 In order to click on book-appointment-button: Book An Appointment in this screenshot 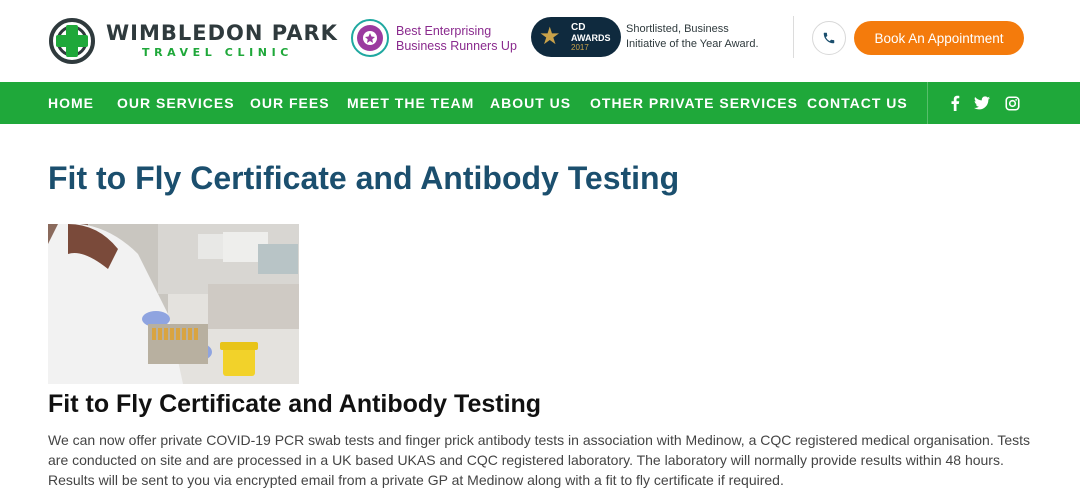, I will do `click(939, 38)`.